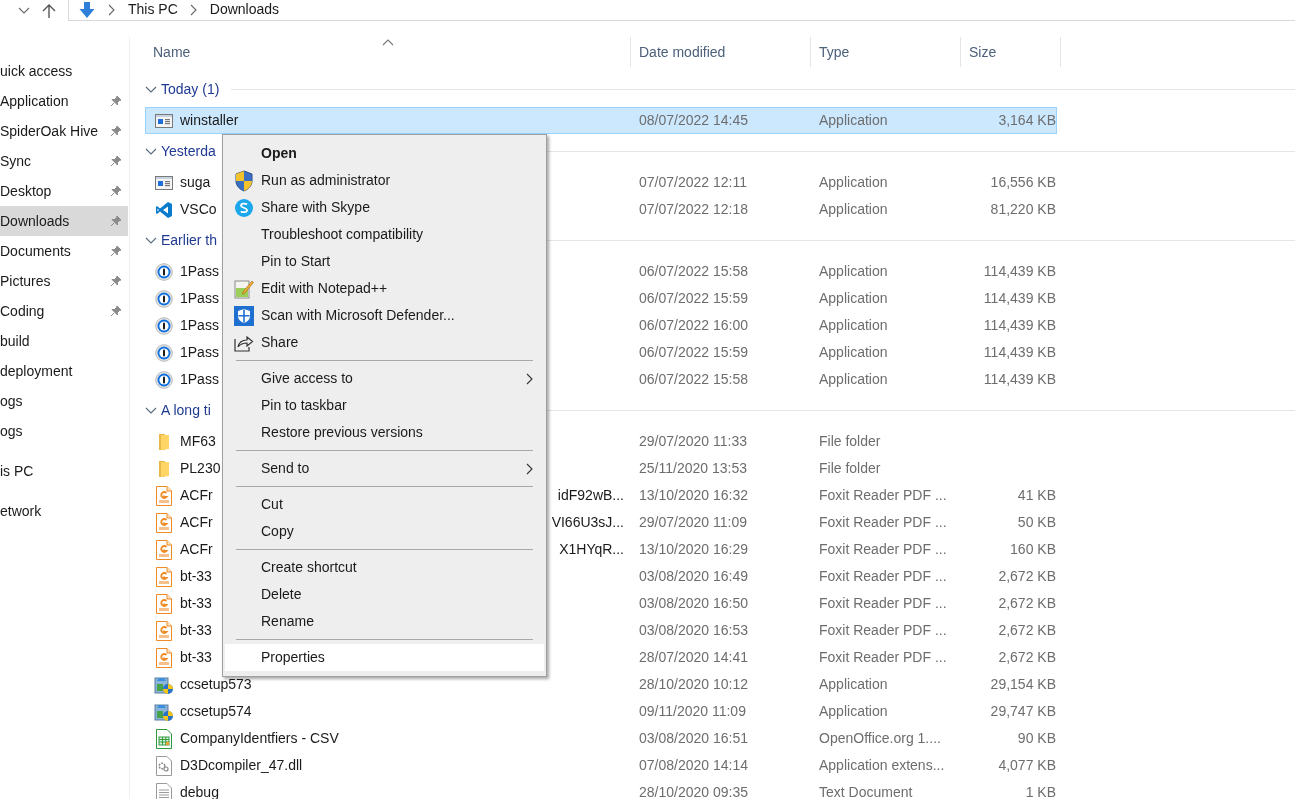  Describe the element at coordinates (384, 261) in the screenshot. I see `menu-item: Pin to Start` at that location.